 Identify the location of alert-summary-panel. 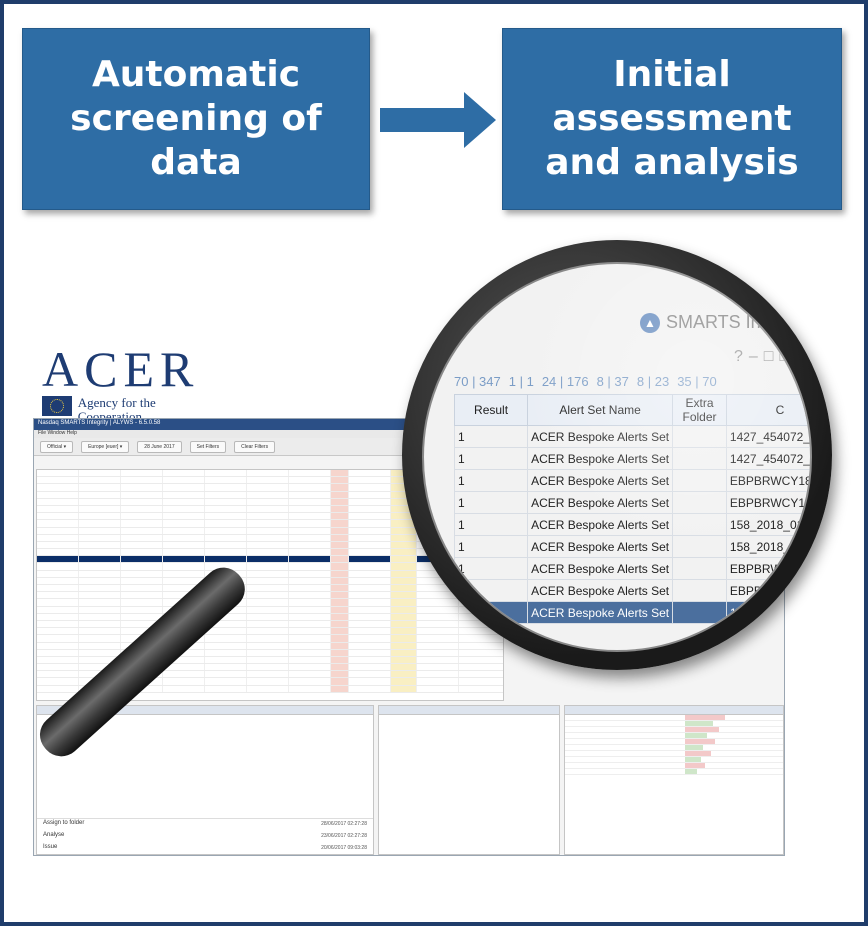
(674, 780).